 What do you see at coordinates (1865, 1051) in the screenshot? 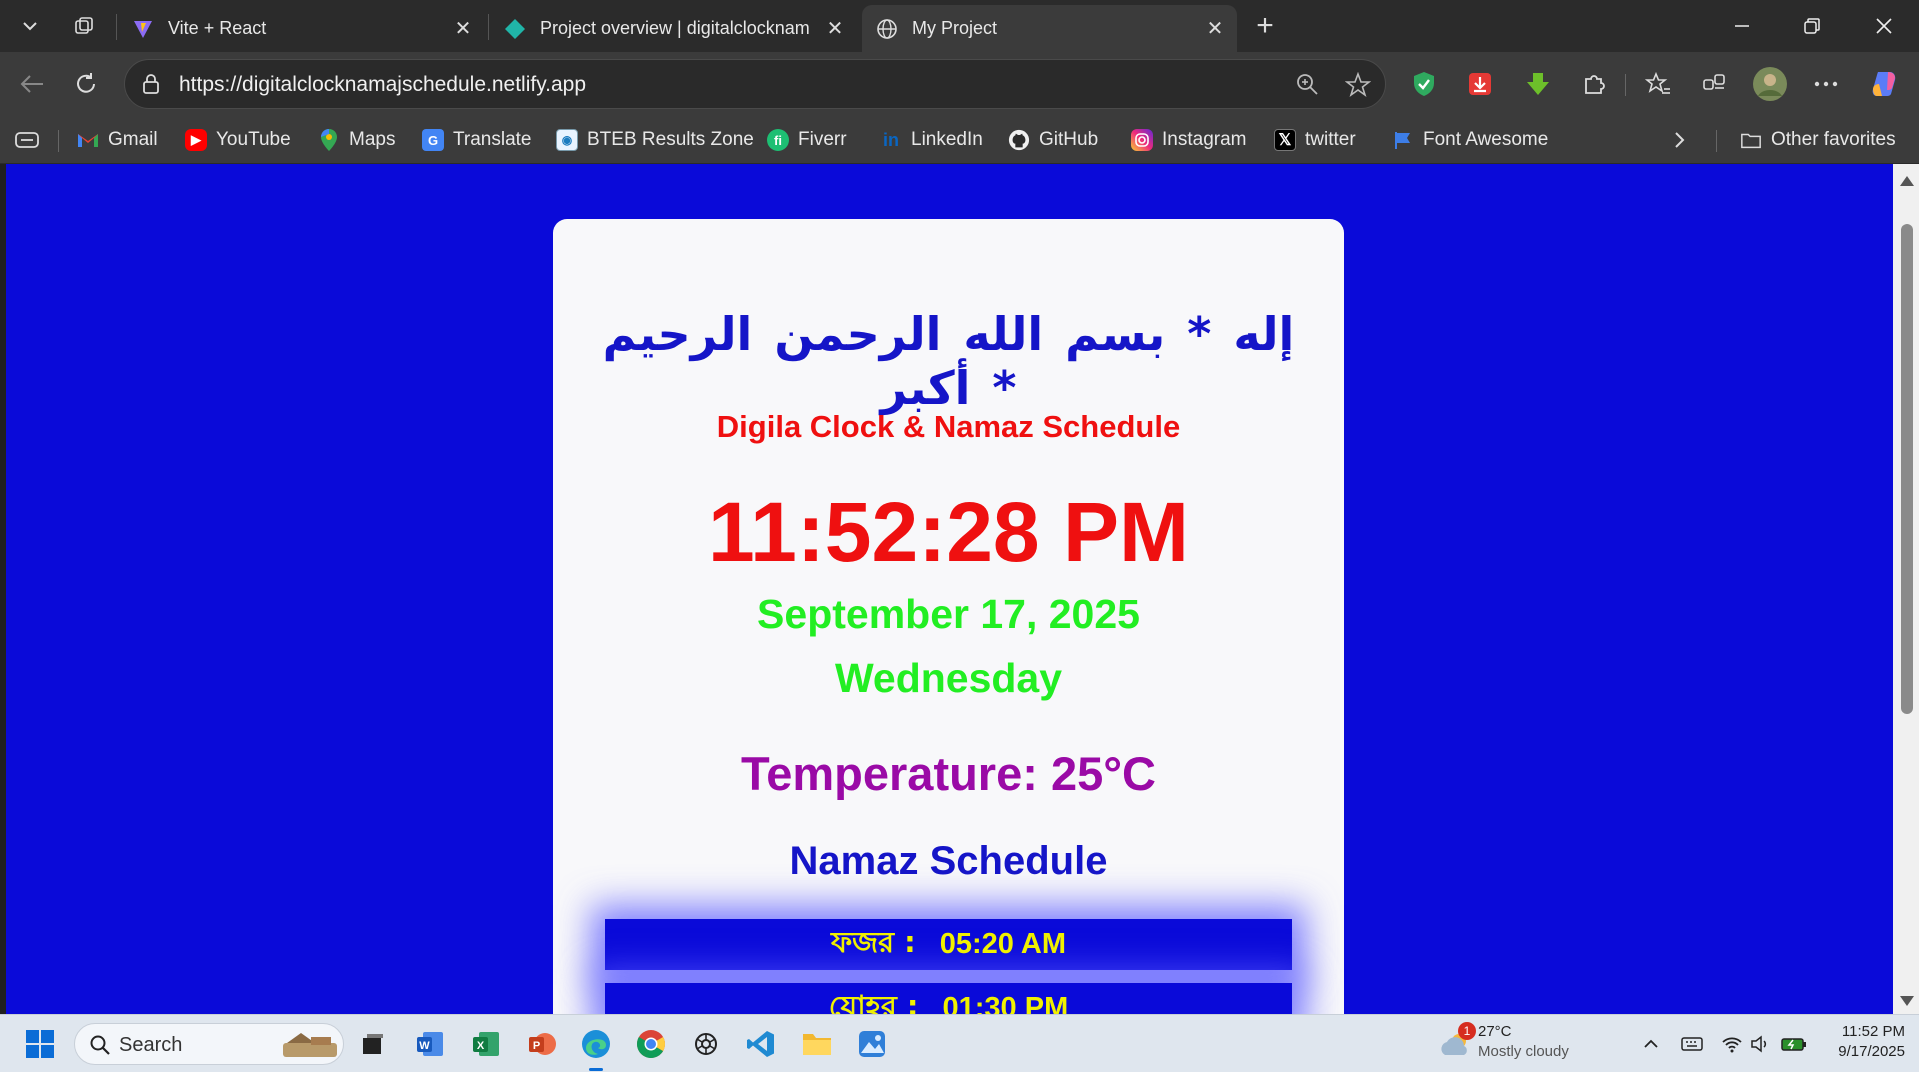
I see `taskbar-clock-date: 9/17/2025` at bounding box center [1865, 1051].